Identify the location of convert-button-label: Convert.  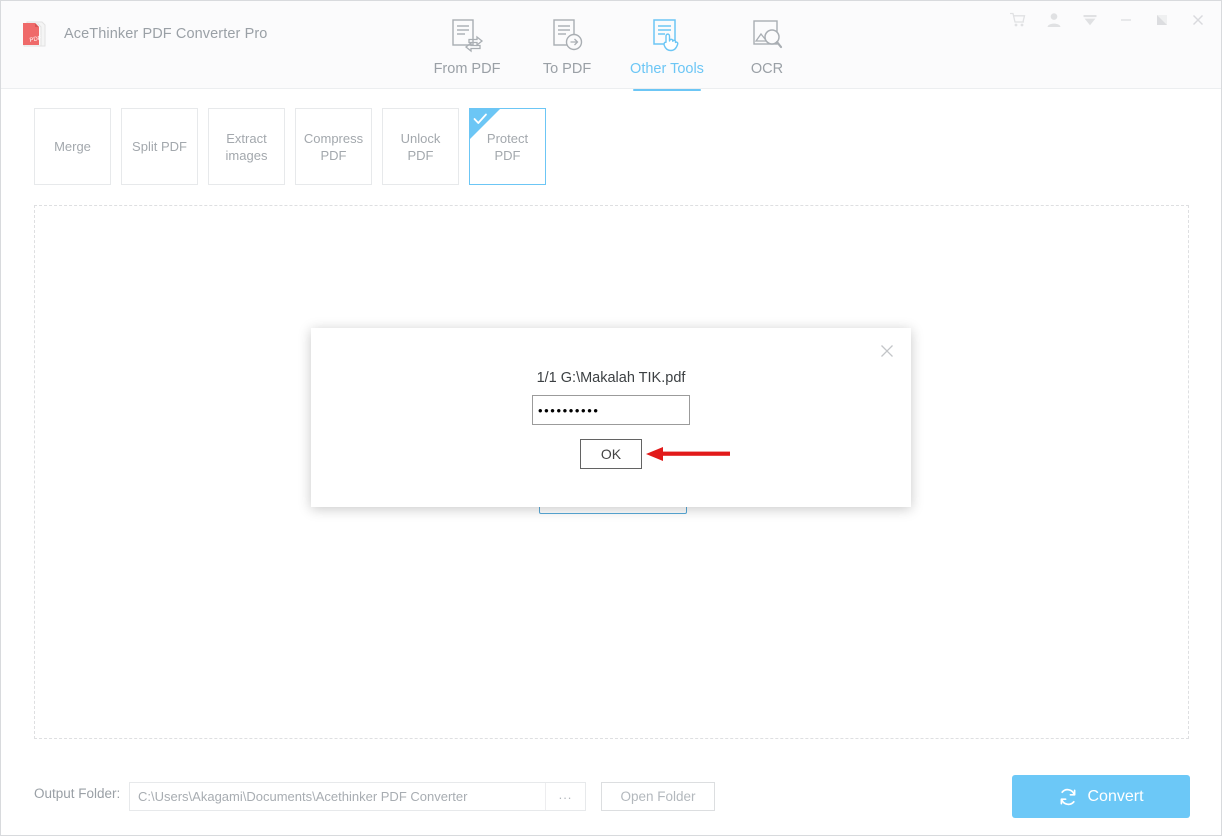
(1115, 796).